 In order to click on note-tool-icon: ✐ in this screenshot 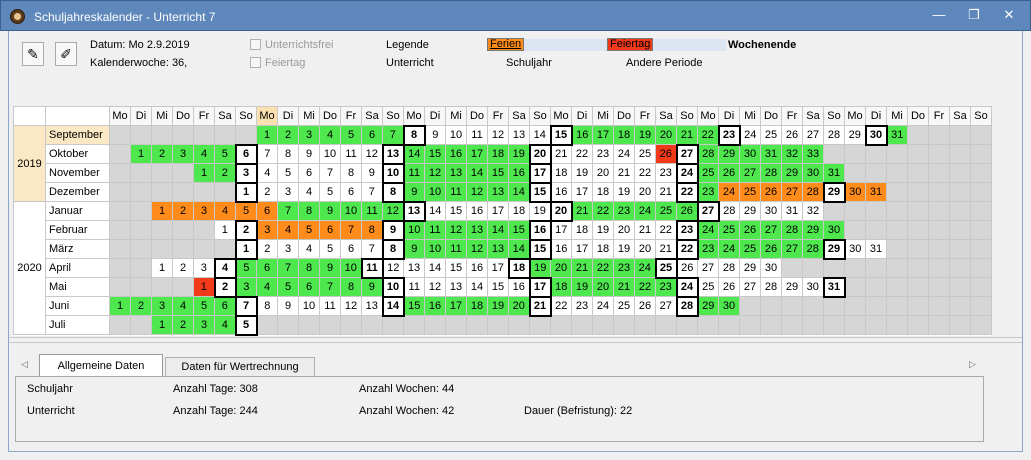, I will do `click(66, 54)`.